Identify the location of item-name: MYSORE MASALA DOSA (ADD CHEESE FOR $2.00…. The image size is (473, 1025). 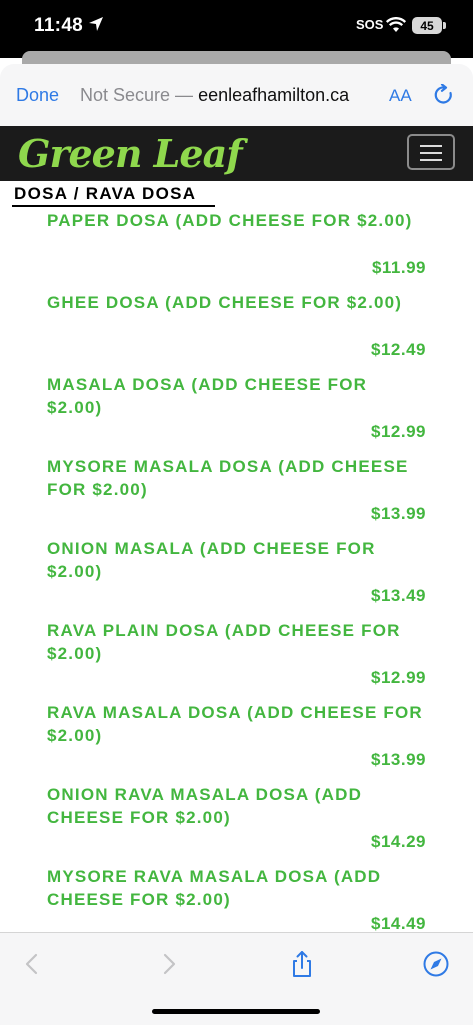
(228, 478).